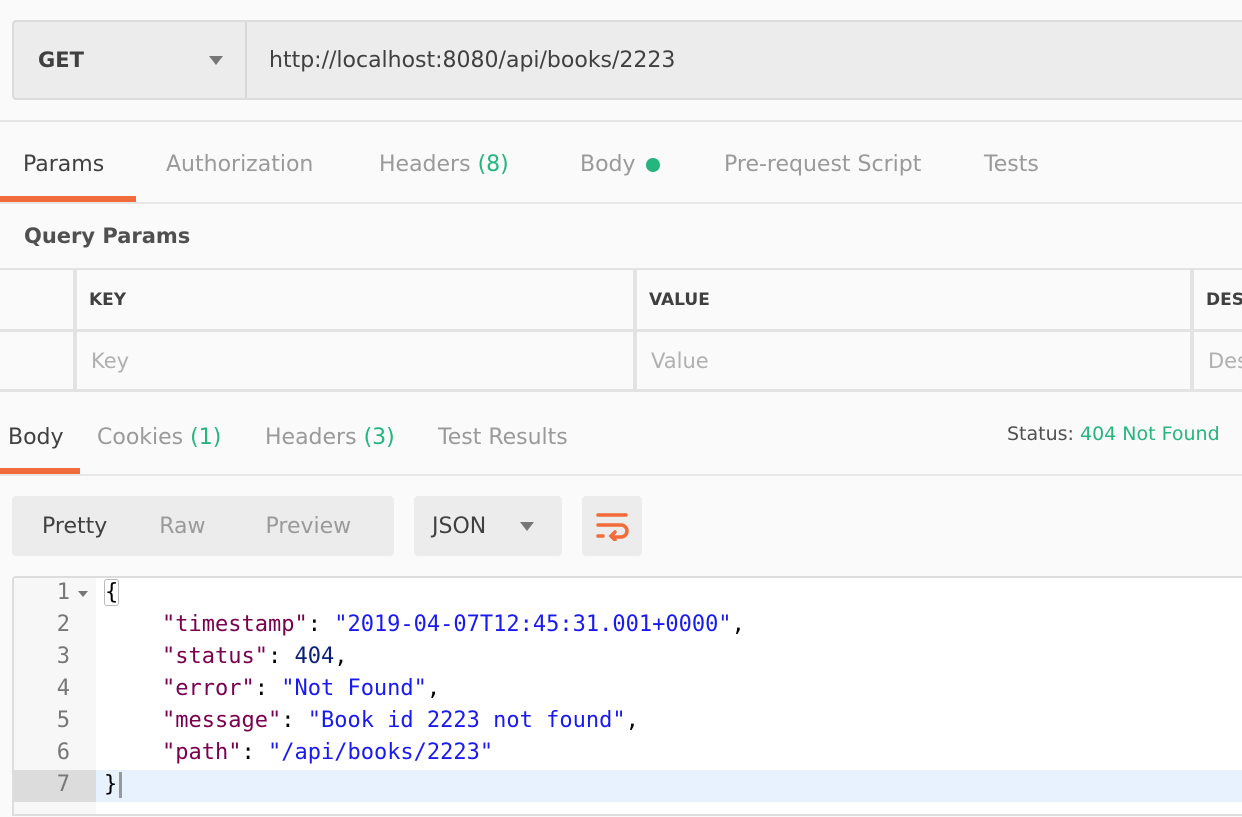 The image size is (1242, 817). Describe the element at coordinates (913, 360) in the screenshot. I see `value-input: Value` at that location.